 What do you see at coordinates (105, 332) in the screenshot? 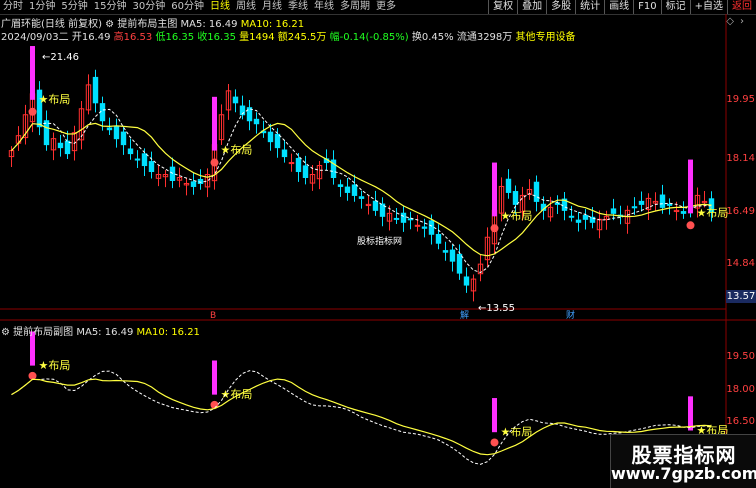
I see `sub-ma5-label: MA5: 16.49` at bounding box center [105, 332].